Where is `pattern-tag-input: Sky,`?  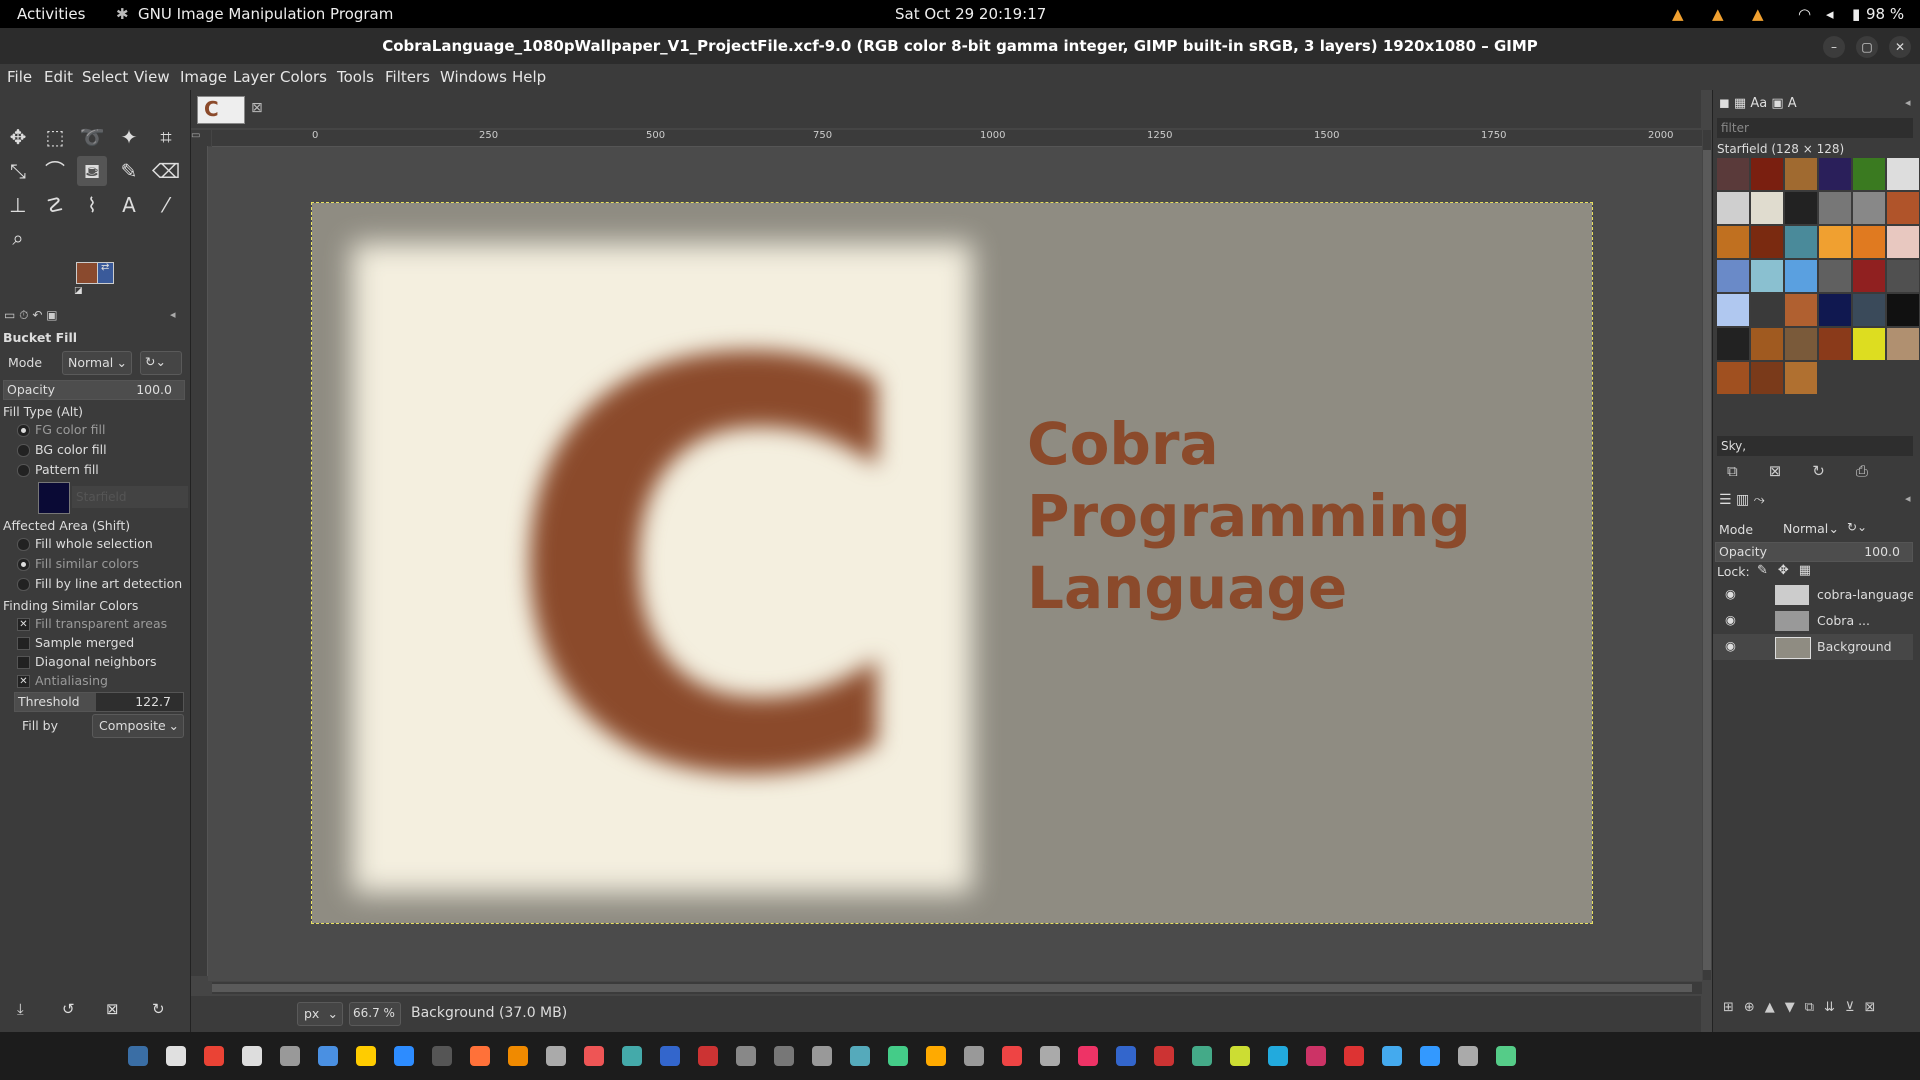
pattern-tag-input: Sky, is located at coordinates (1815, 446).